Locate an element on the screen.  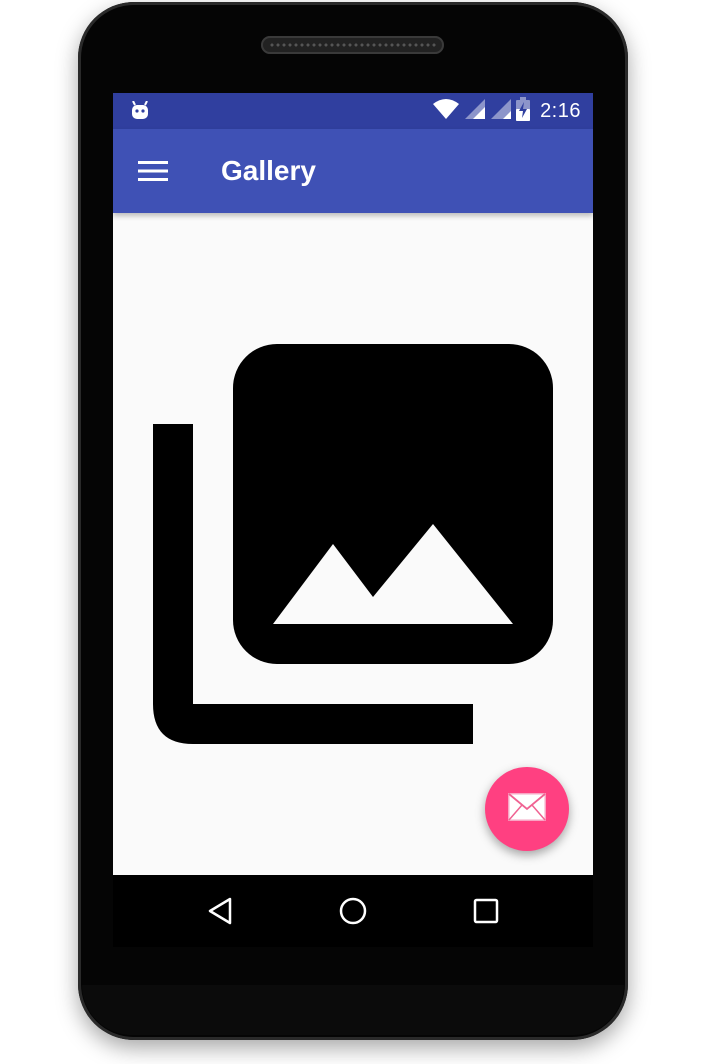
compose-mail-button is located at coordinates (527, 809).